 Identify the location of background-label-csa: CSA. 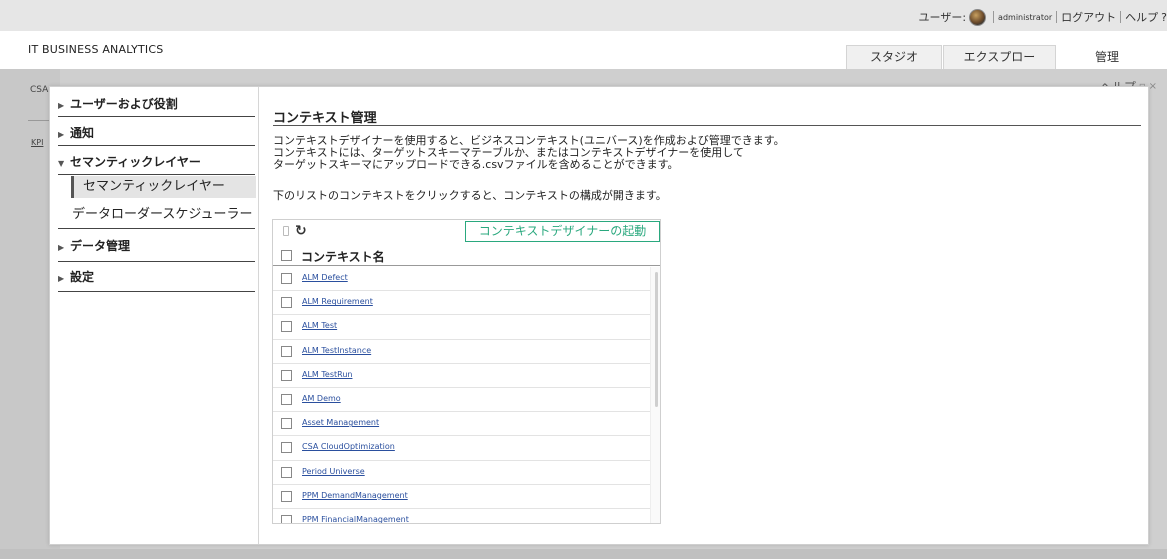
(39, 90).